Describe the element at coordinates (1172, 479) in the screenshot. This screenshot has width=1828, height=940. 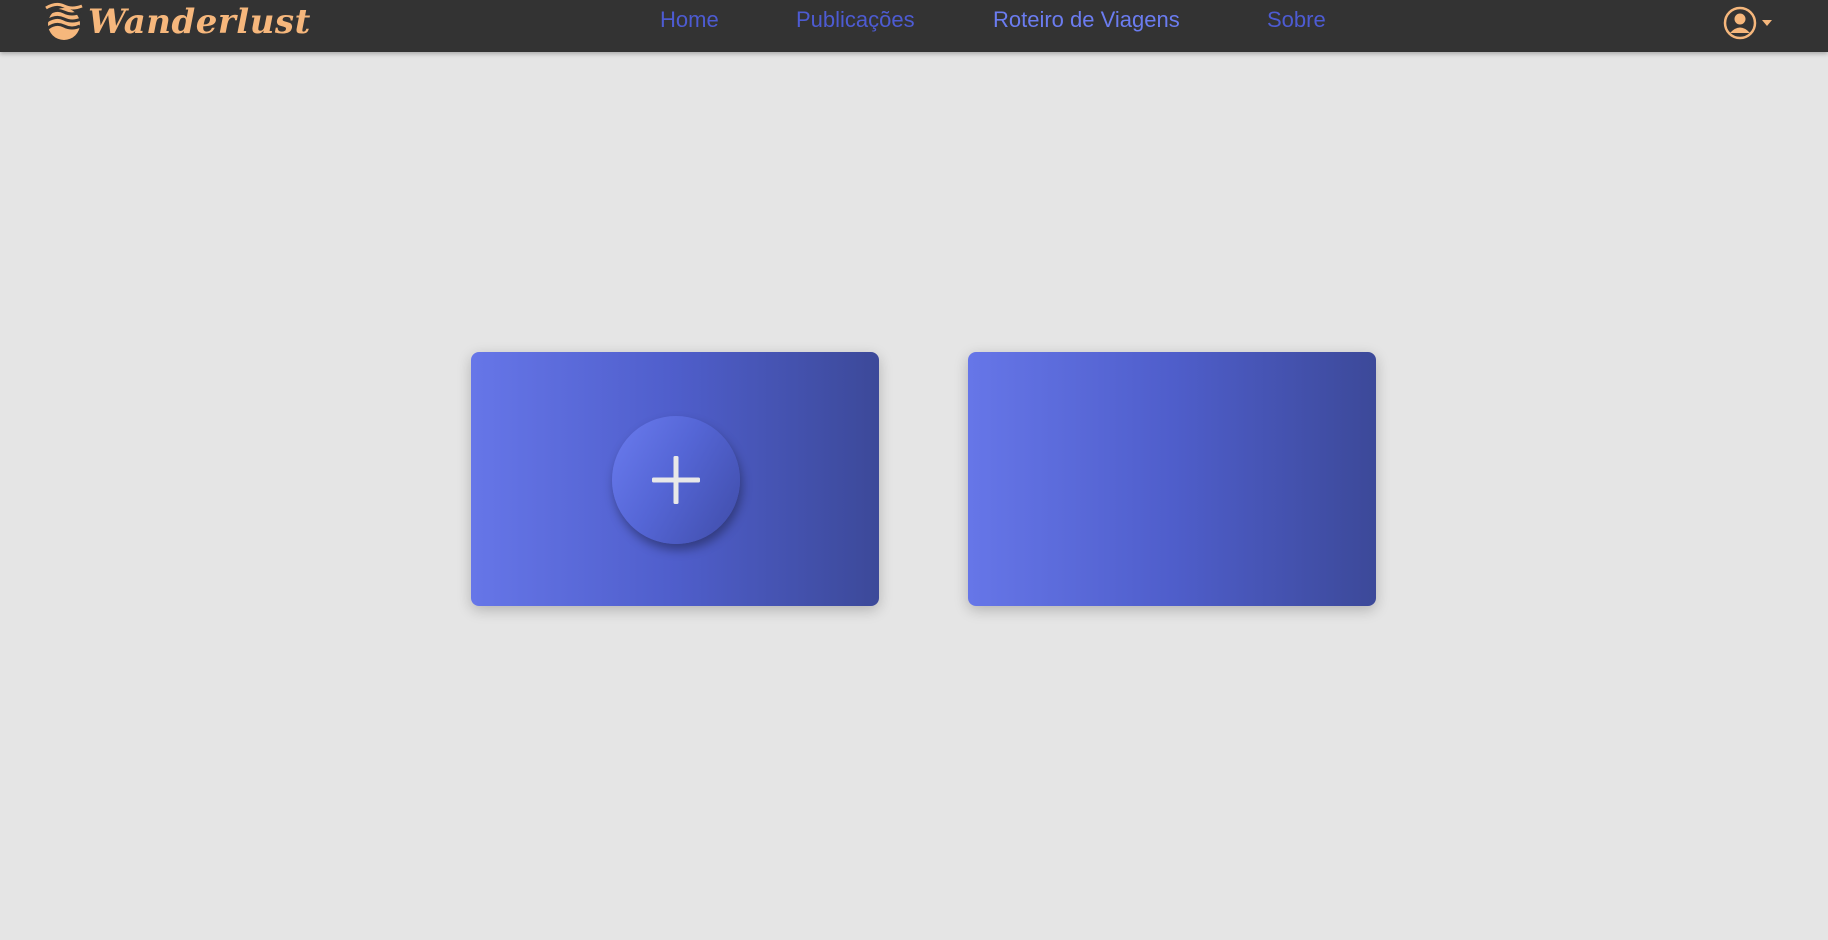
I see `itinerary-card` at that location.